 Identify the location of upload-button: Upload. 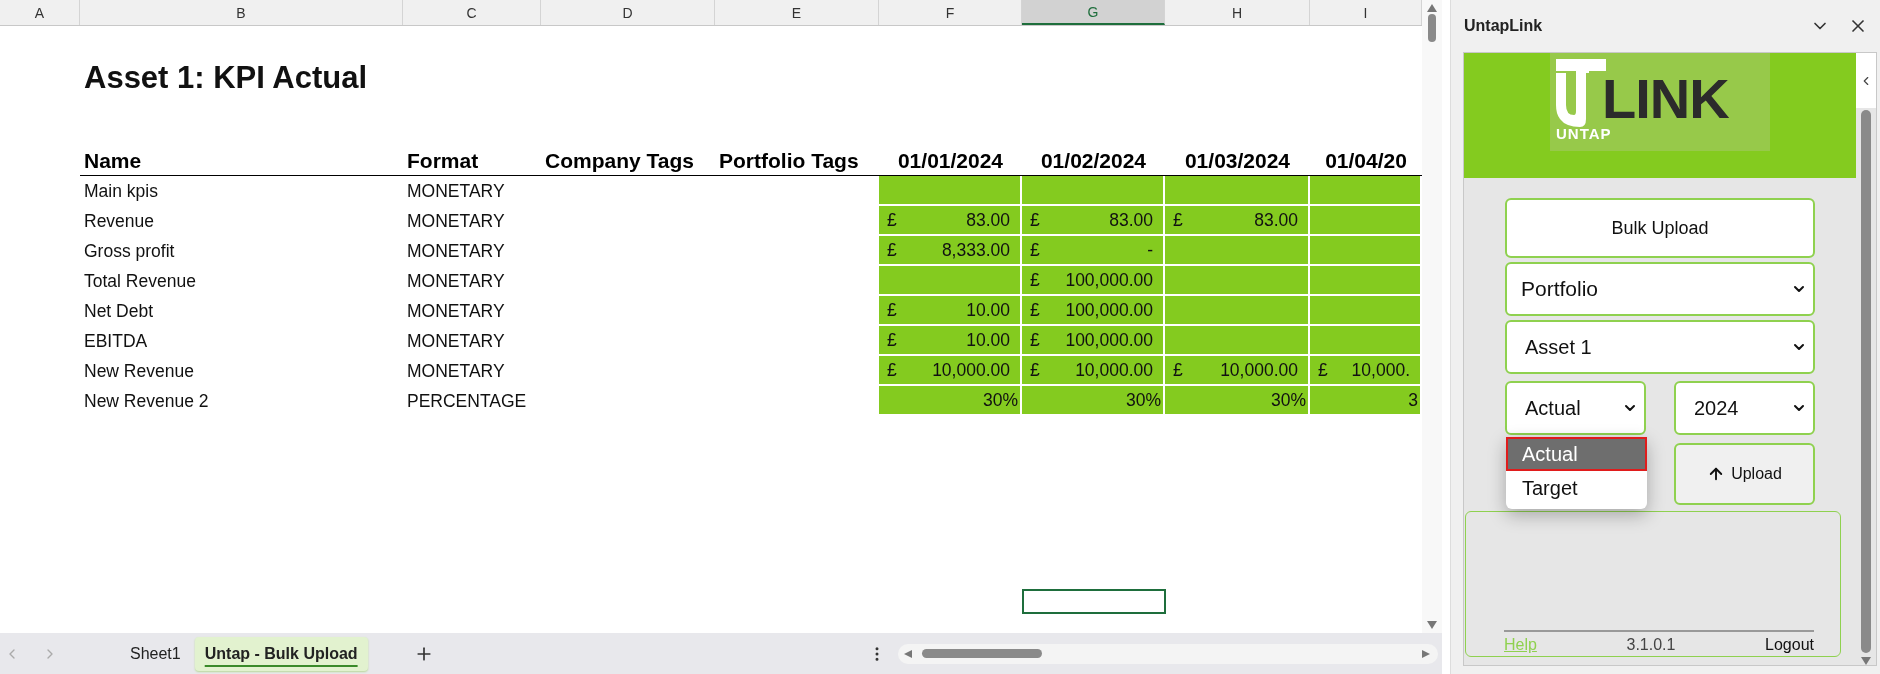
(1744, 474).